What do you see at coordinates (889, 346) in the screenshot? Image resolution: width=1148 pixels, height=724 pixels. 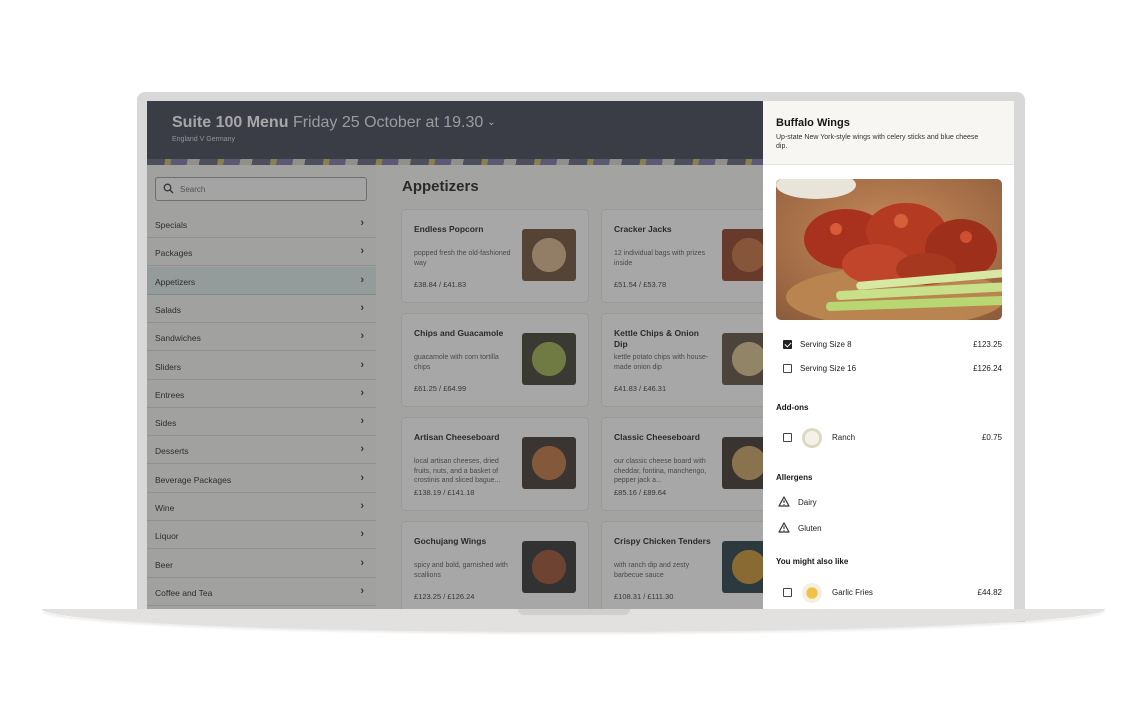 I see `serving-size-option: Serving Size 8 £123.25` at bounding box center [889, 346].